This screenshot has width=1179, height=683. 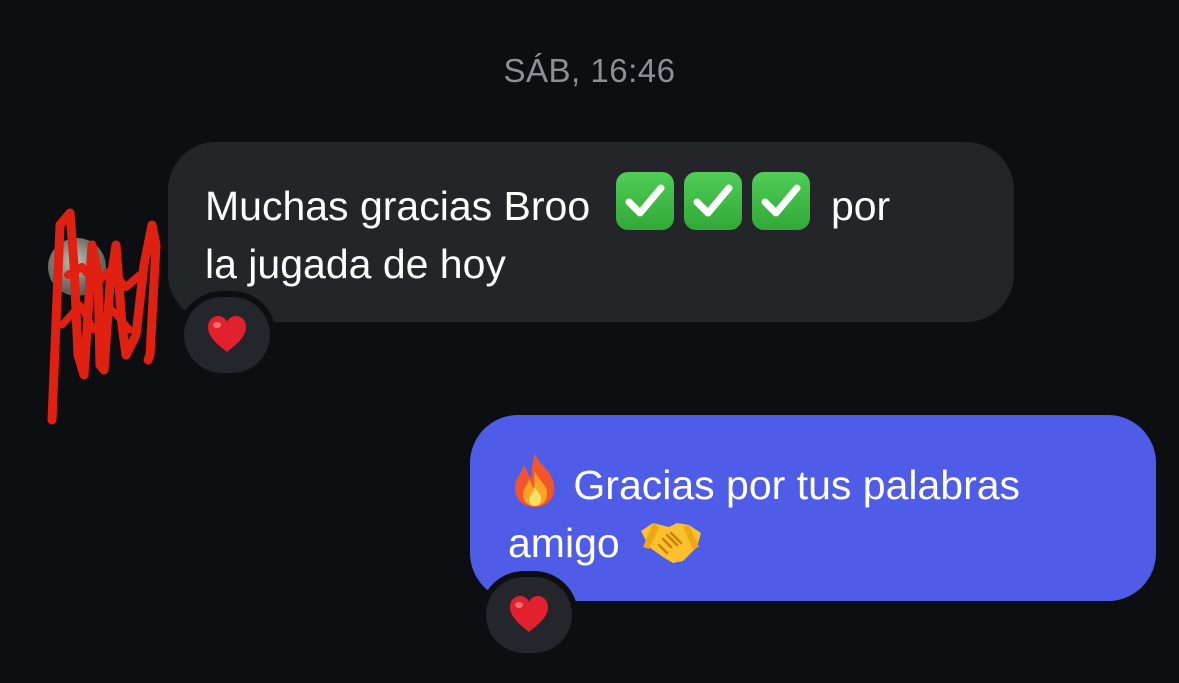 I want to click on incoming-message-line-1: Muchas gracias Broo por, so click(x=591, y=203).